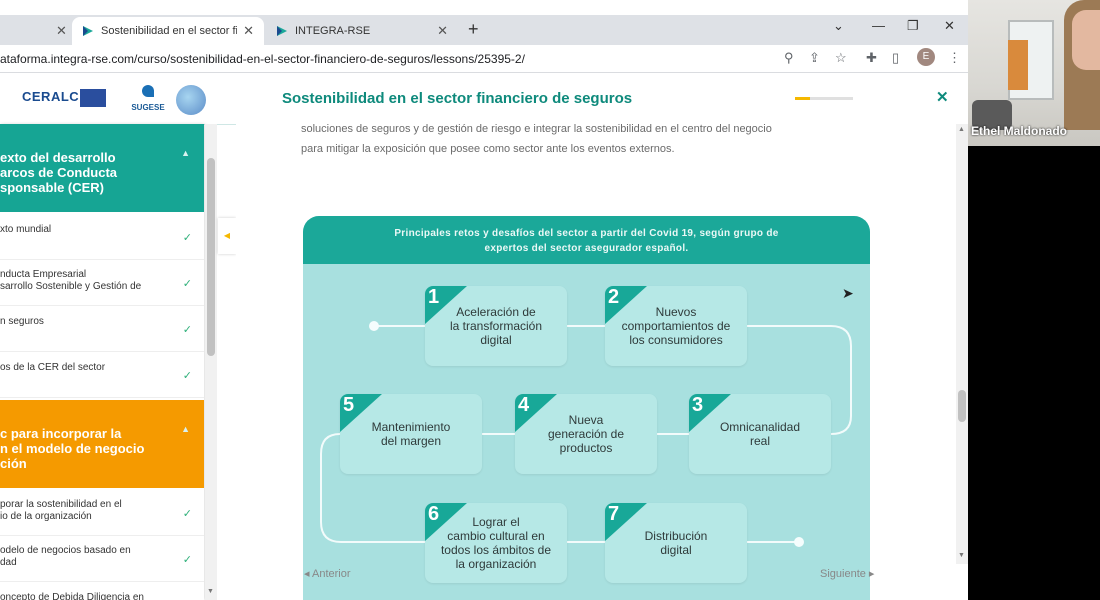 The image size is (1100, 600). Describe the element at coordinates (841, 58) in the screenshot. I see `bookmark-star-icon: ☆` at that location.